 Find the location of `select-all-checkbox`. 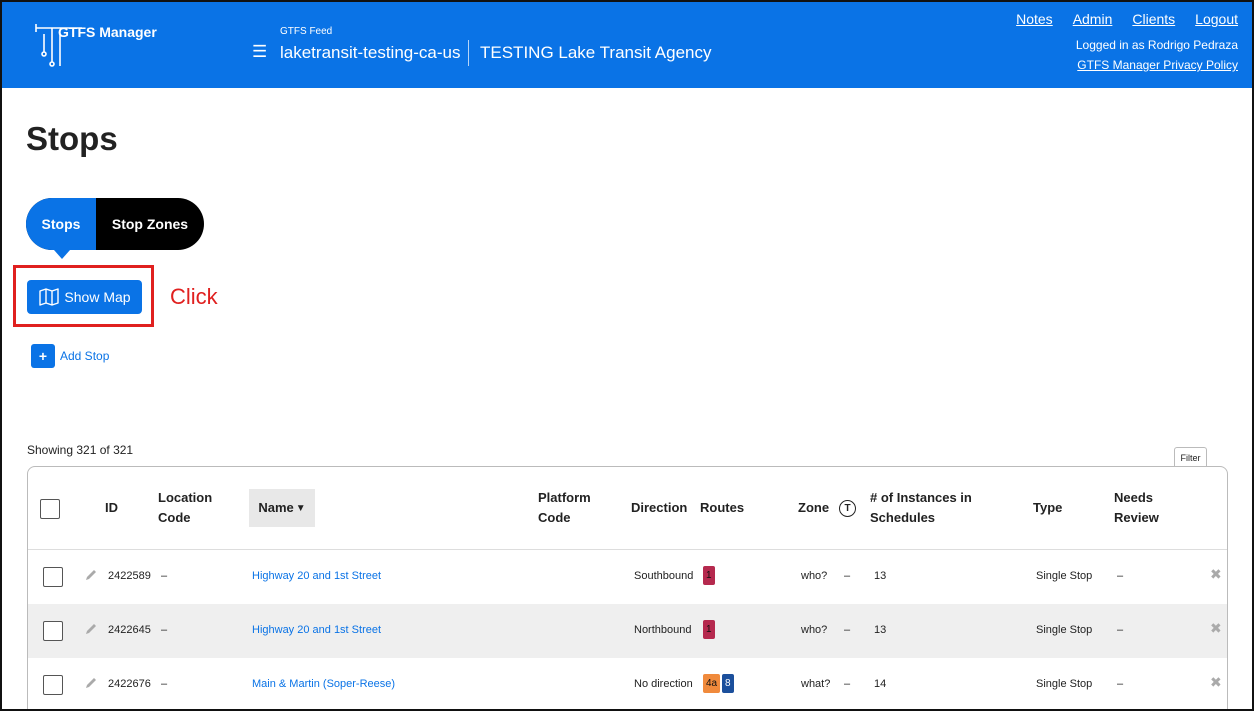

select-all-checkbox is located at coordinates (50, 509).